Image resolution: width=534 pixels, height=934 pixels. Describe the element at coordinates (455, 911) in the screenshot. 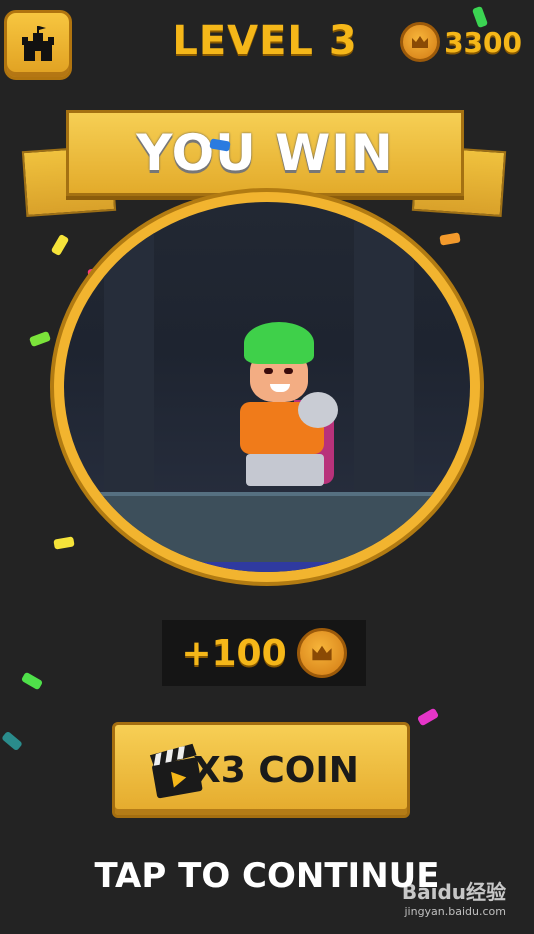

I see `watermark-url: jingyan.baidu.com` at that location.